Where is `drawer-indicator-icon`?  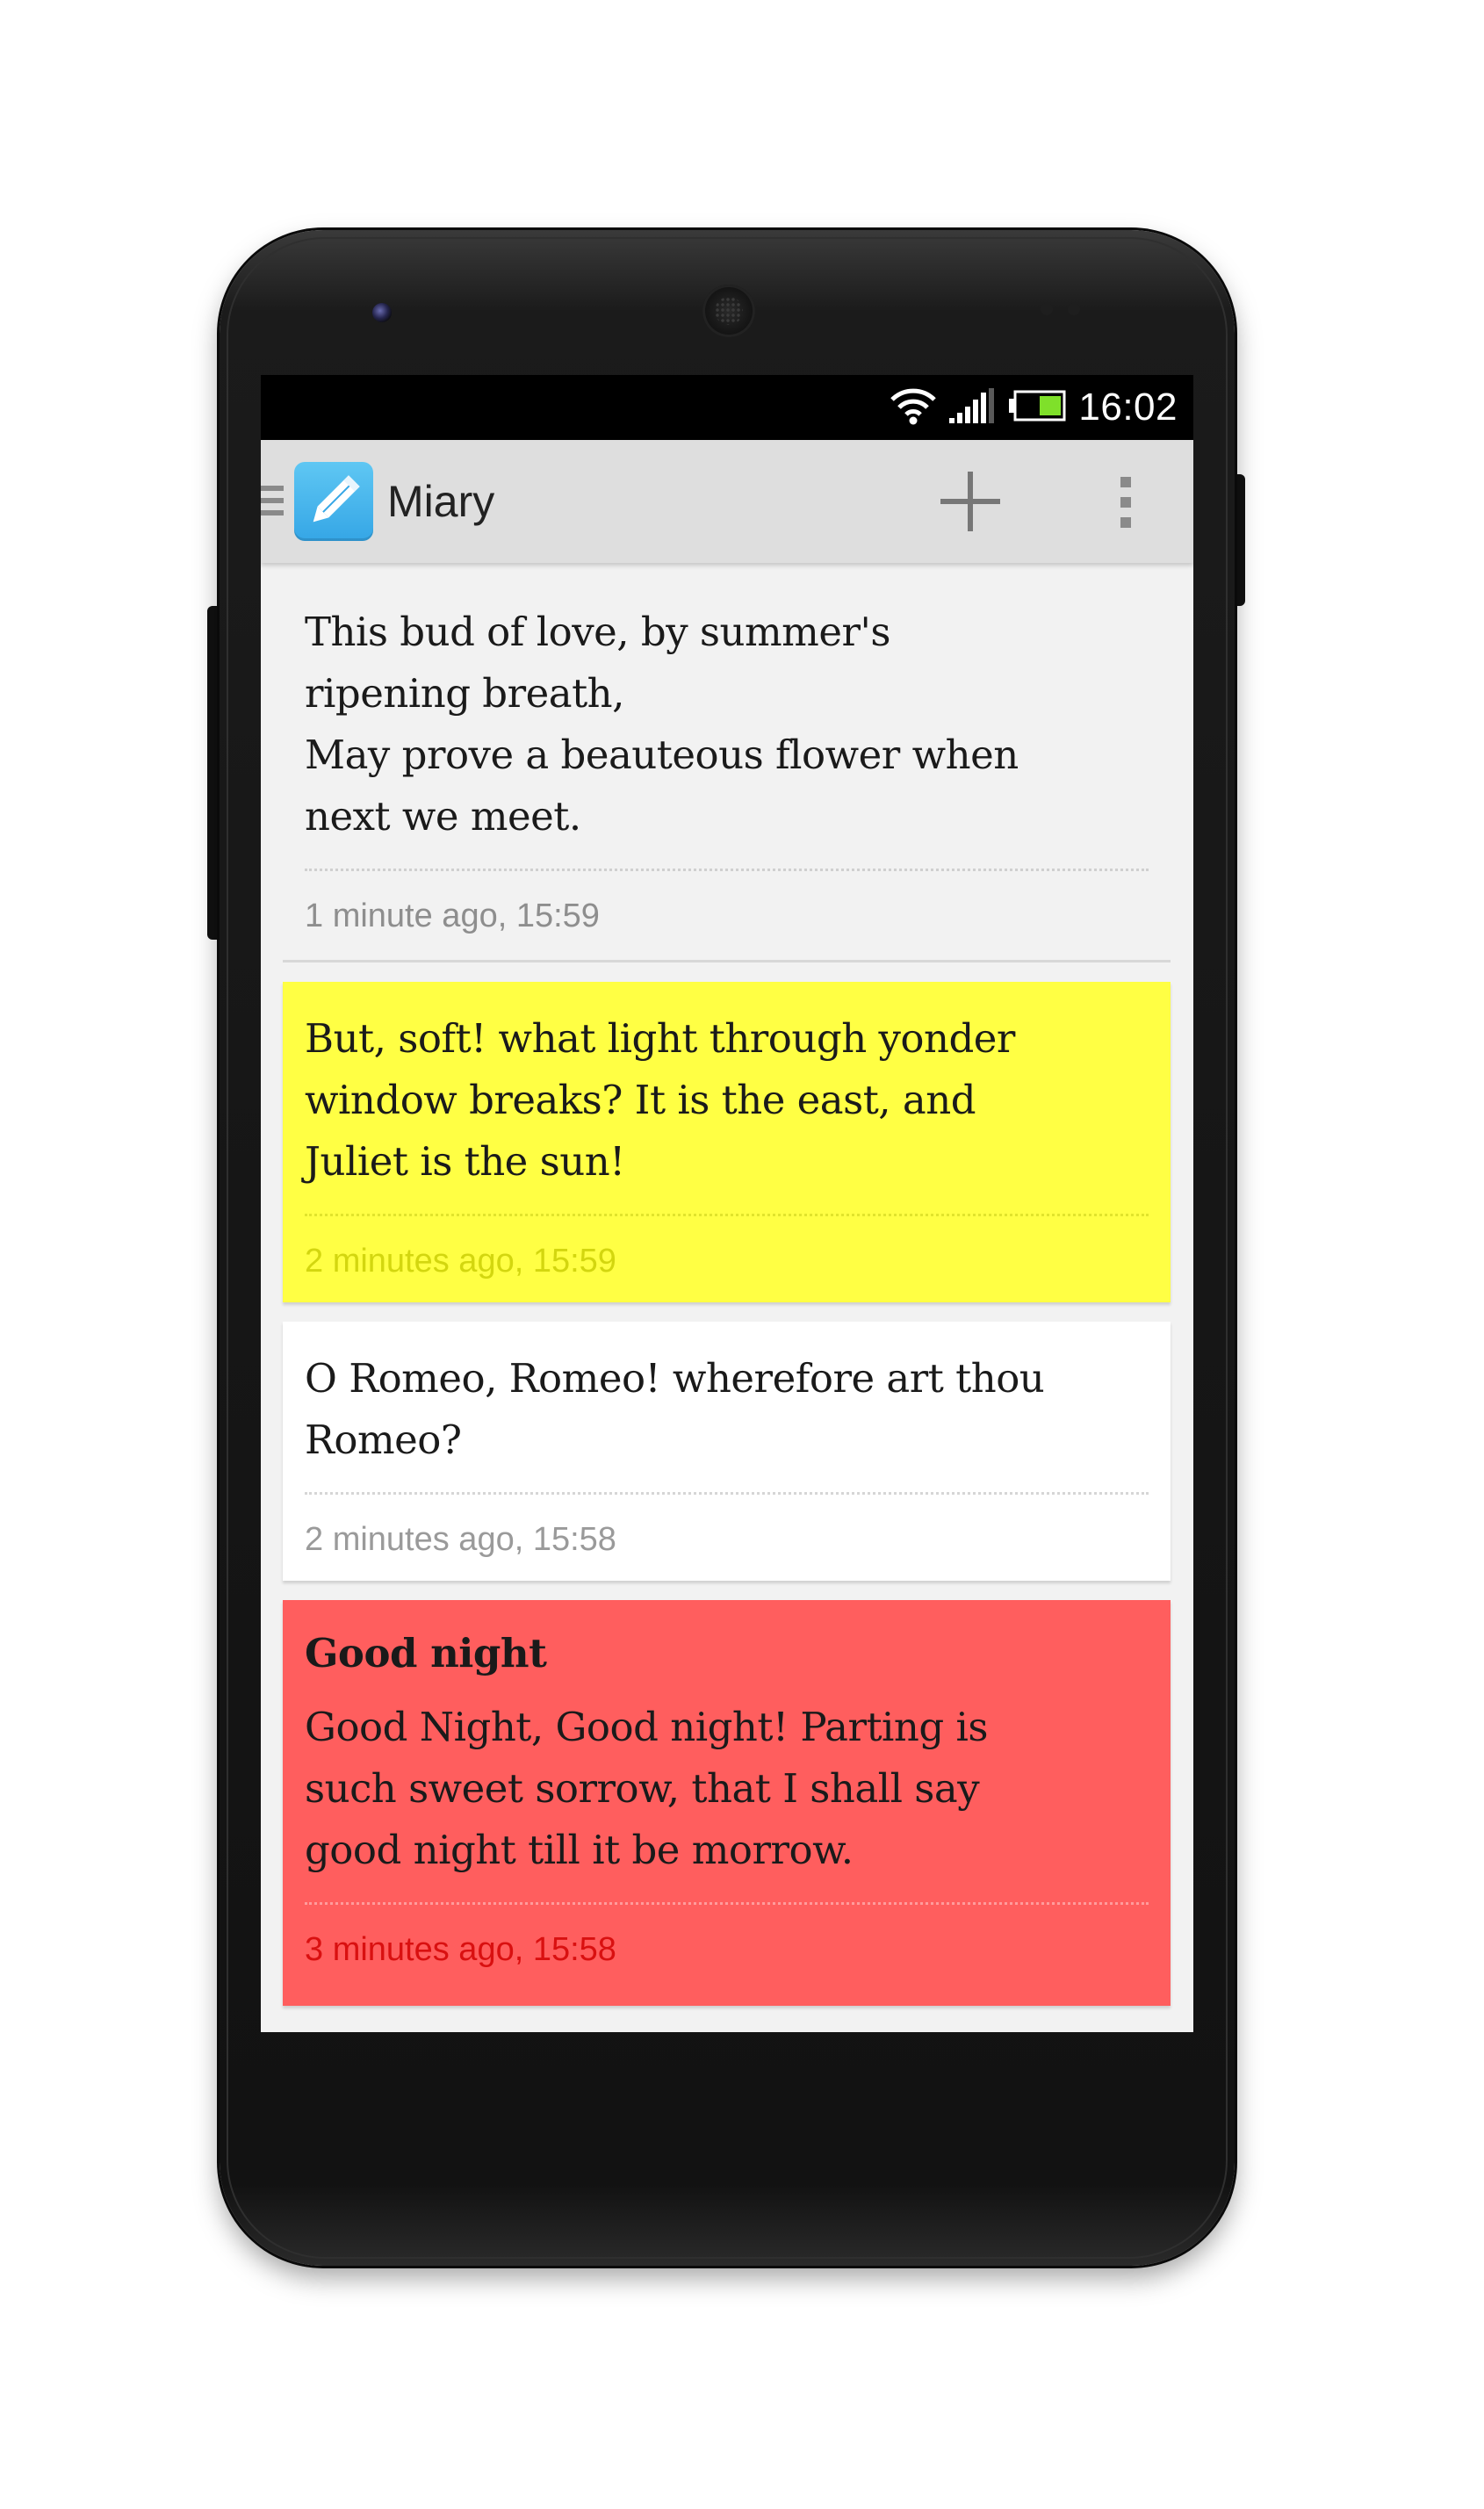 drawer-indicator-icon is located at coordinates (274, 503).